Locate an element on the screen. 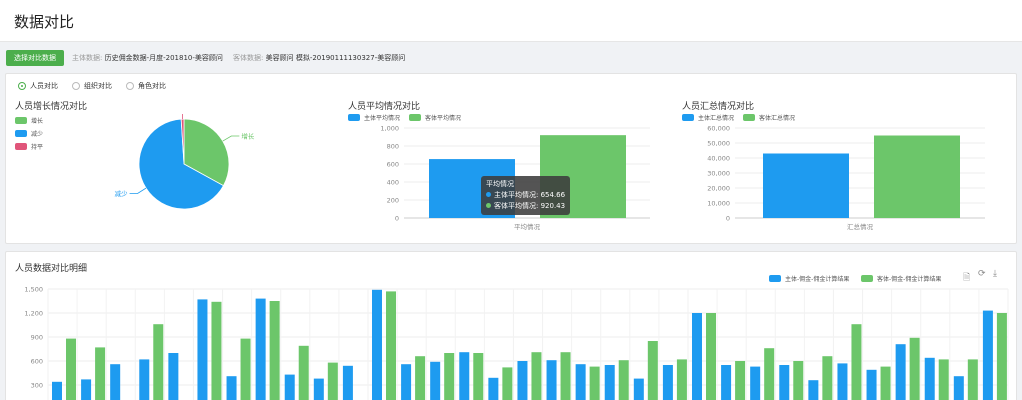  page-title: 数据对比 is located at coordinates (44, 22).